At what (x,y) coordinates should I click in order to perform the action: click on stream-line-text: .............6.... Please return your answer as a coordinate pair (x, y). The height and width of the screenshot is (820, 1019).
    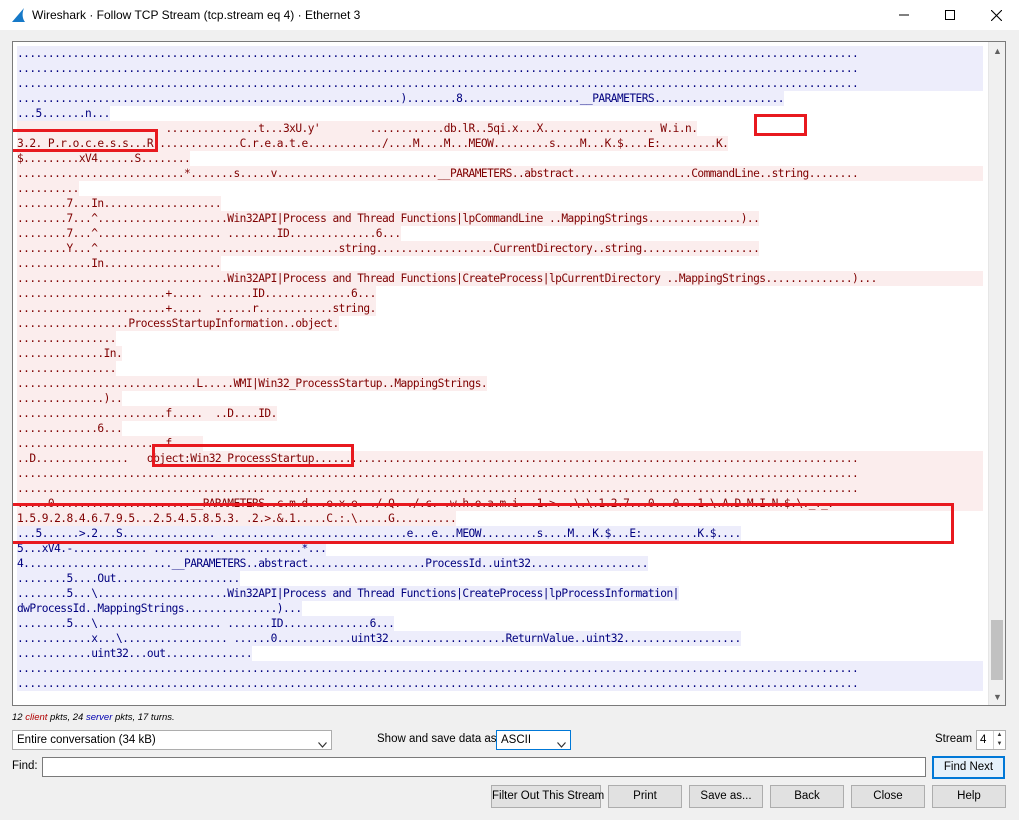
    Looking at the image, I should click on (70, 428).